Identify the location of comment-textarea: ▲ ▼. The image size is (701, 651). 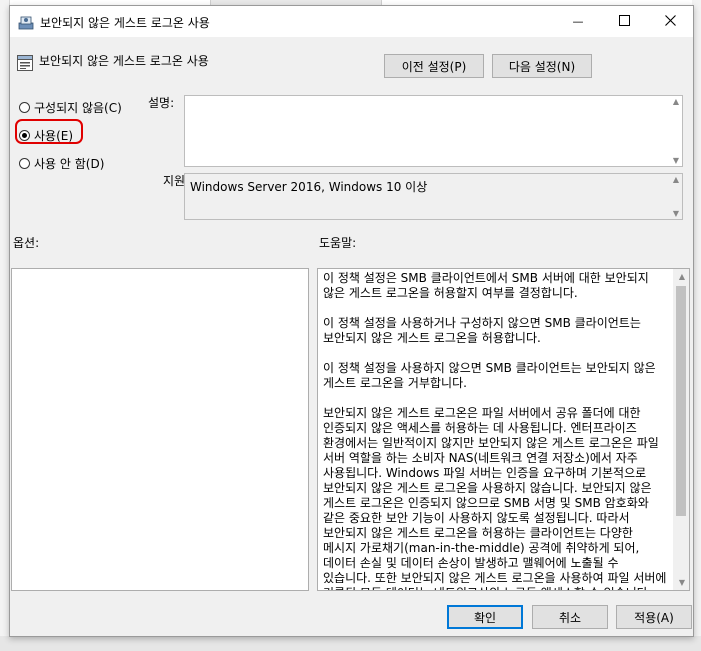
(433, 131).